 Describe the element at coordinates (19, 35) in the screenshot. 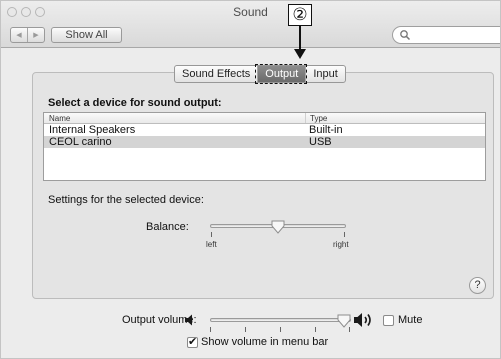

I see `back-arrow-icon: ◀` at that location.